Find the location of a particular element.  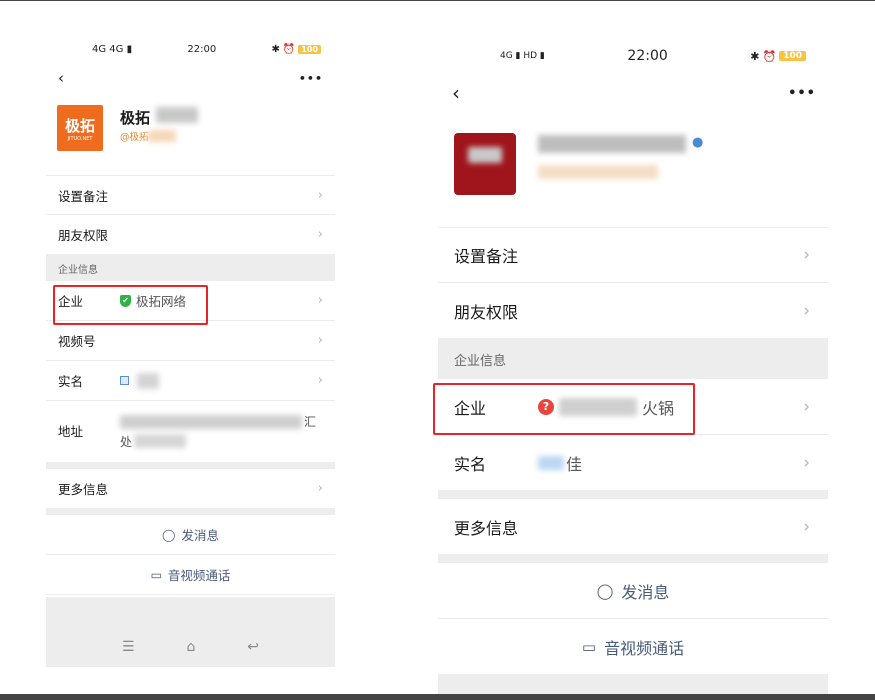

redacted-address-line2 is located at coordinates (160, 441).